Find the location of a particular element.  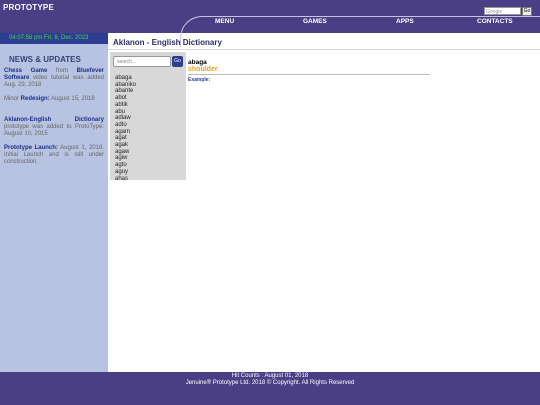

word-list-item: abaga is located at coordinates (125, 78).